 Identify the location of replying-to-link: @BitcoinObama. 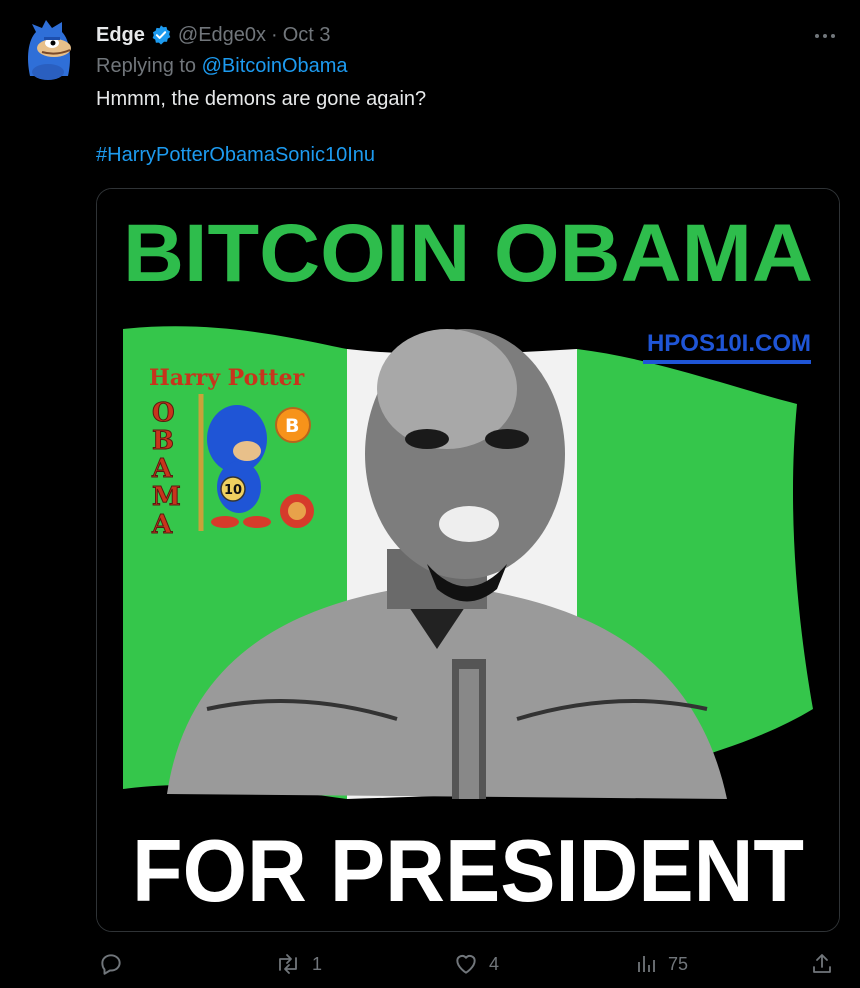
(275, 66).